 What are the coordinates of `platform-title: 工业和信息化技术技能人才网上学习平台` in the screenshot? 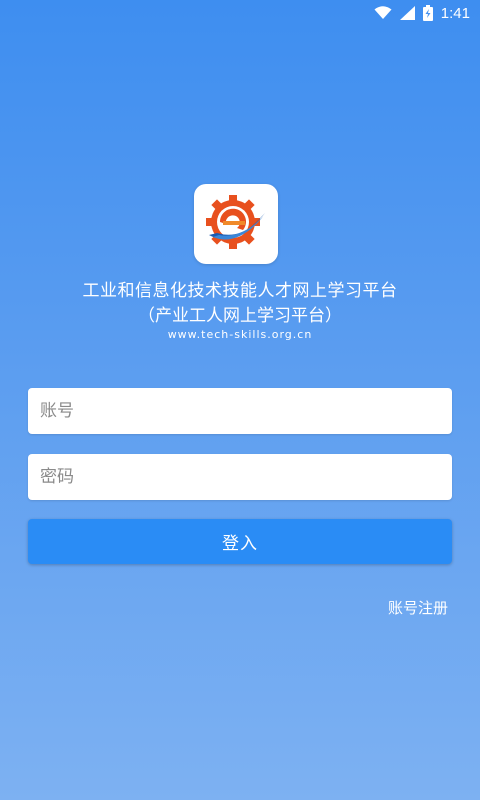 It's located at (240, 291).